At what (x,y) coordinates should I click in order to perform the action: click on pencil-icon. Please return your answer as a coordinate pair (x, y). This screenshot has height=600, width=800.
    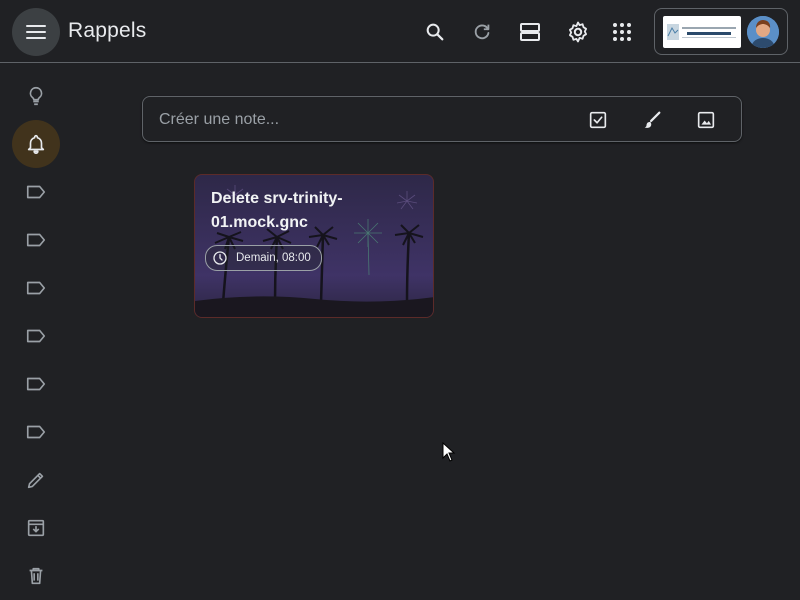
    Looking at the image, I should click on (35, 480).